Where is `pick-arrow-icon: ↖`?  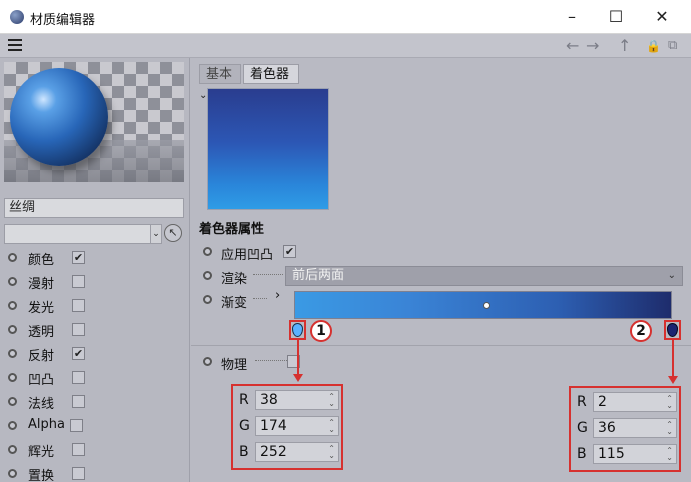 pick-arrow-icon: ↖ is located at coordinates (173, 233).